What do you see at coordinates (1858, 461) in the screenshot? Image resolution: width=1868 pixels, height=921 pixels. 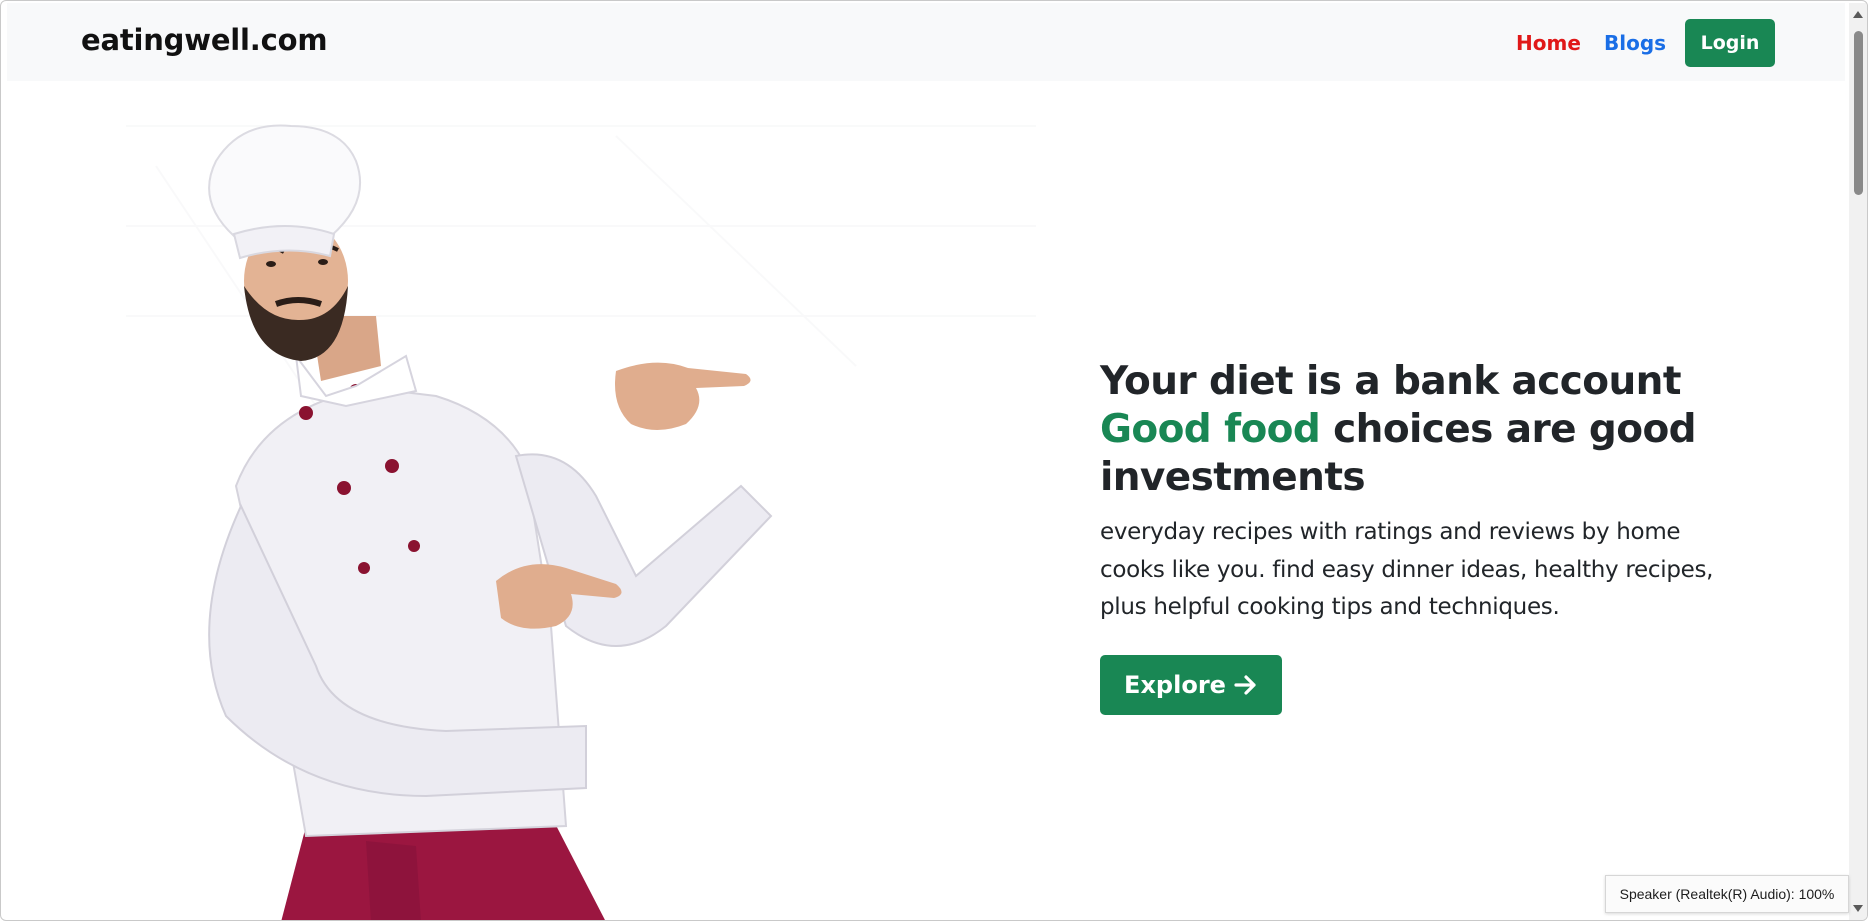 I see `vertical-scrollbar` at bounding box center [1858, 461].